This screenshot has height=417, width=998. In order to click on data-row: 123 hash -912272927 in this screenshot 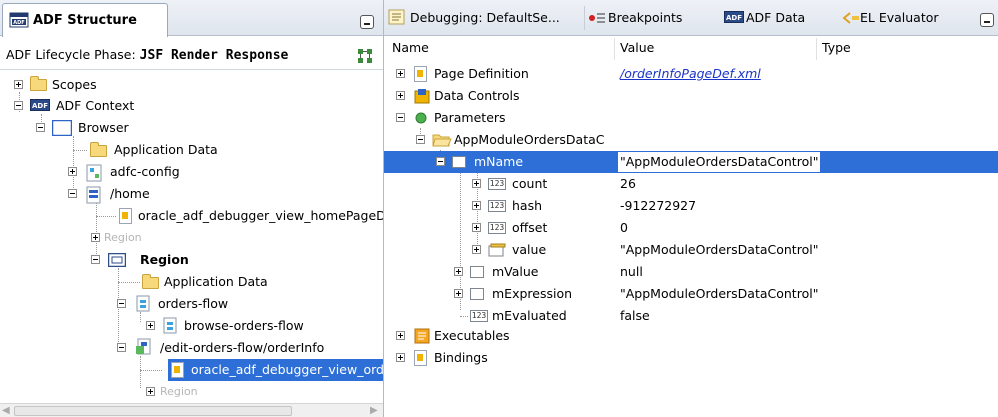, I will do `click(691, 206)`.